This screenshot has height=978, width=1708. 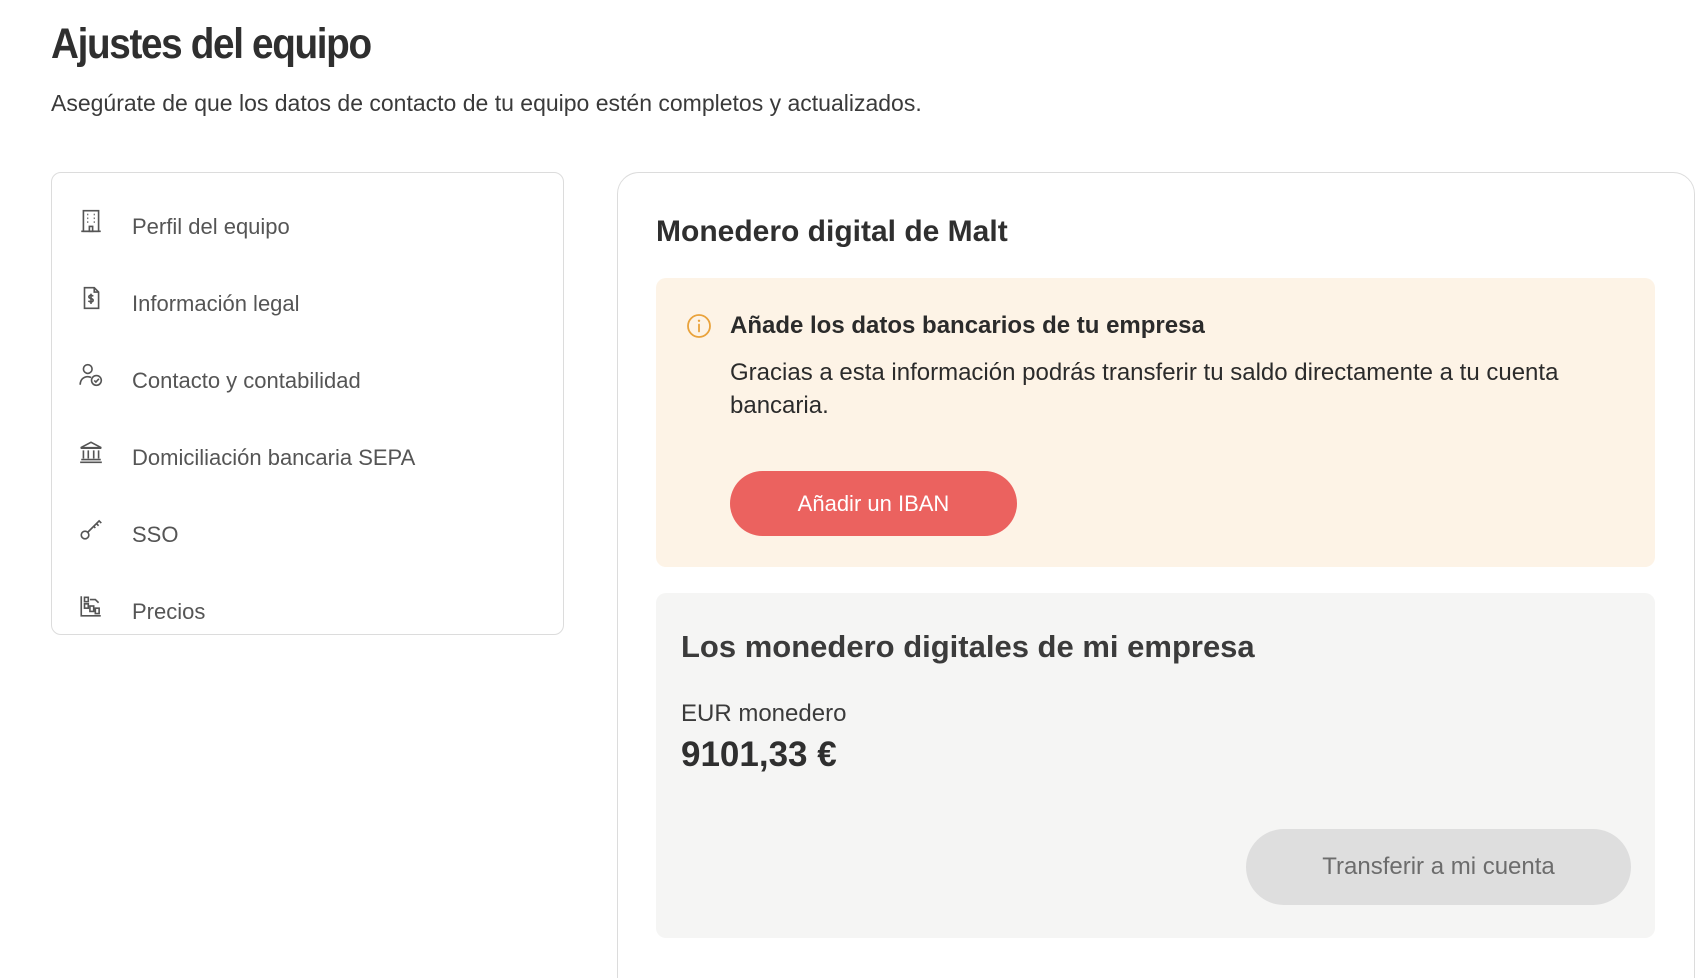 What do you see at coordinates (169, 611) in the screenshot?
I see `sidebar-item-label: Precios` at bounding box center [169, 611].